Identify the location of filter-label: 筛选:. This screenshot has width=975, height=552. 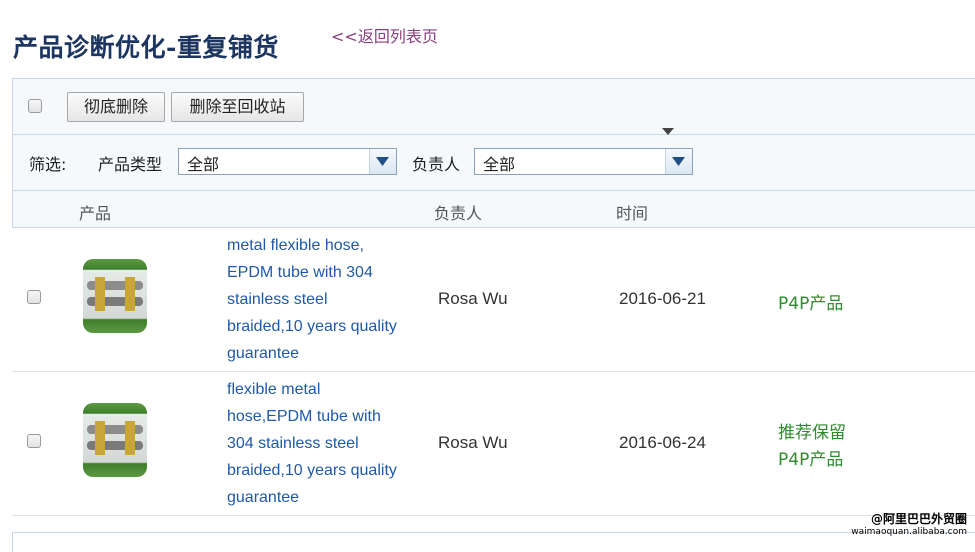
(48, 164).